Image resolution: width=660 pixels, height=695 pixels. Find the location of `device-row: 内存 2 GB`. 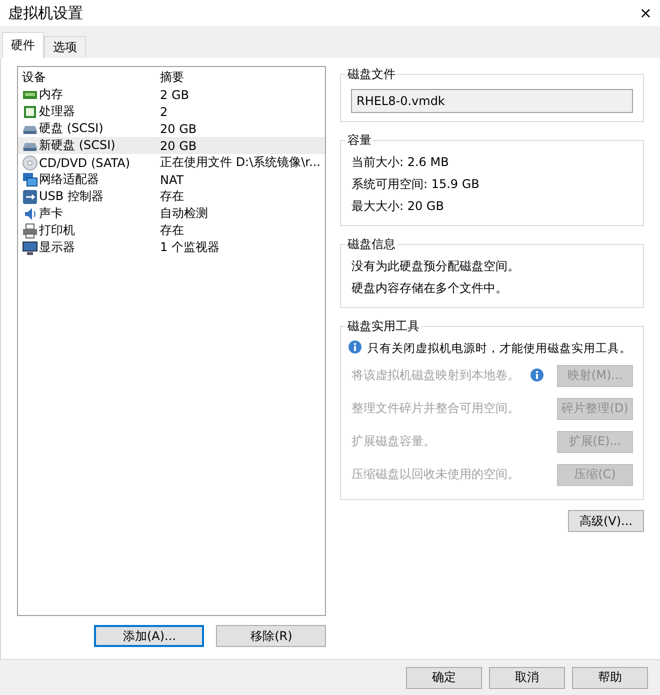

device-row: 内存 2 GB is located at coordinates (172, 94).